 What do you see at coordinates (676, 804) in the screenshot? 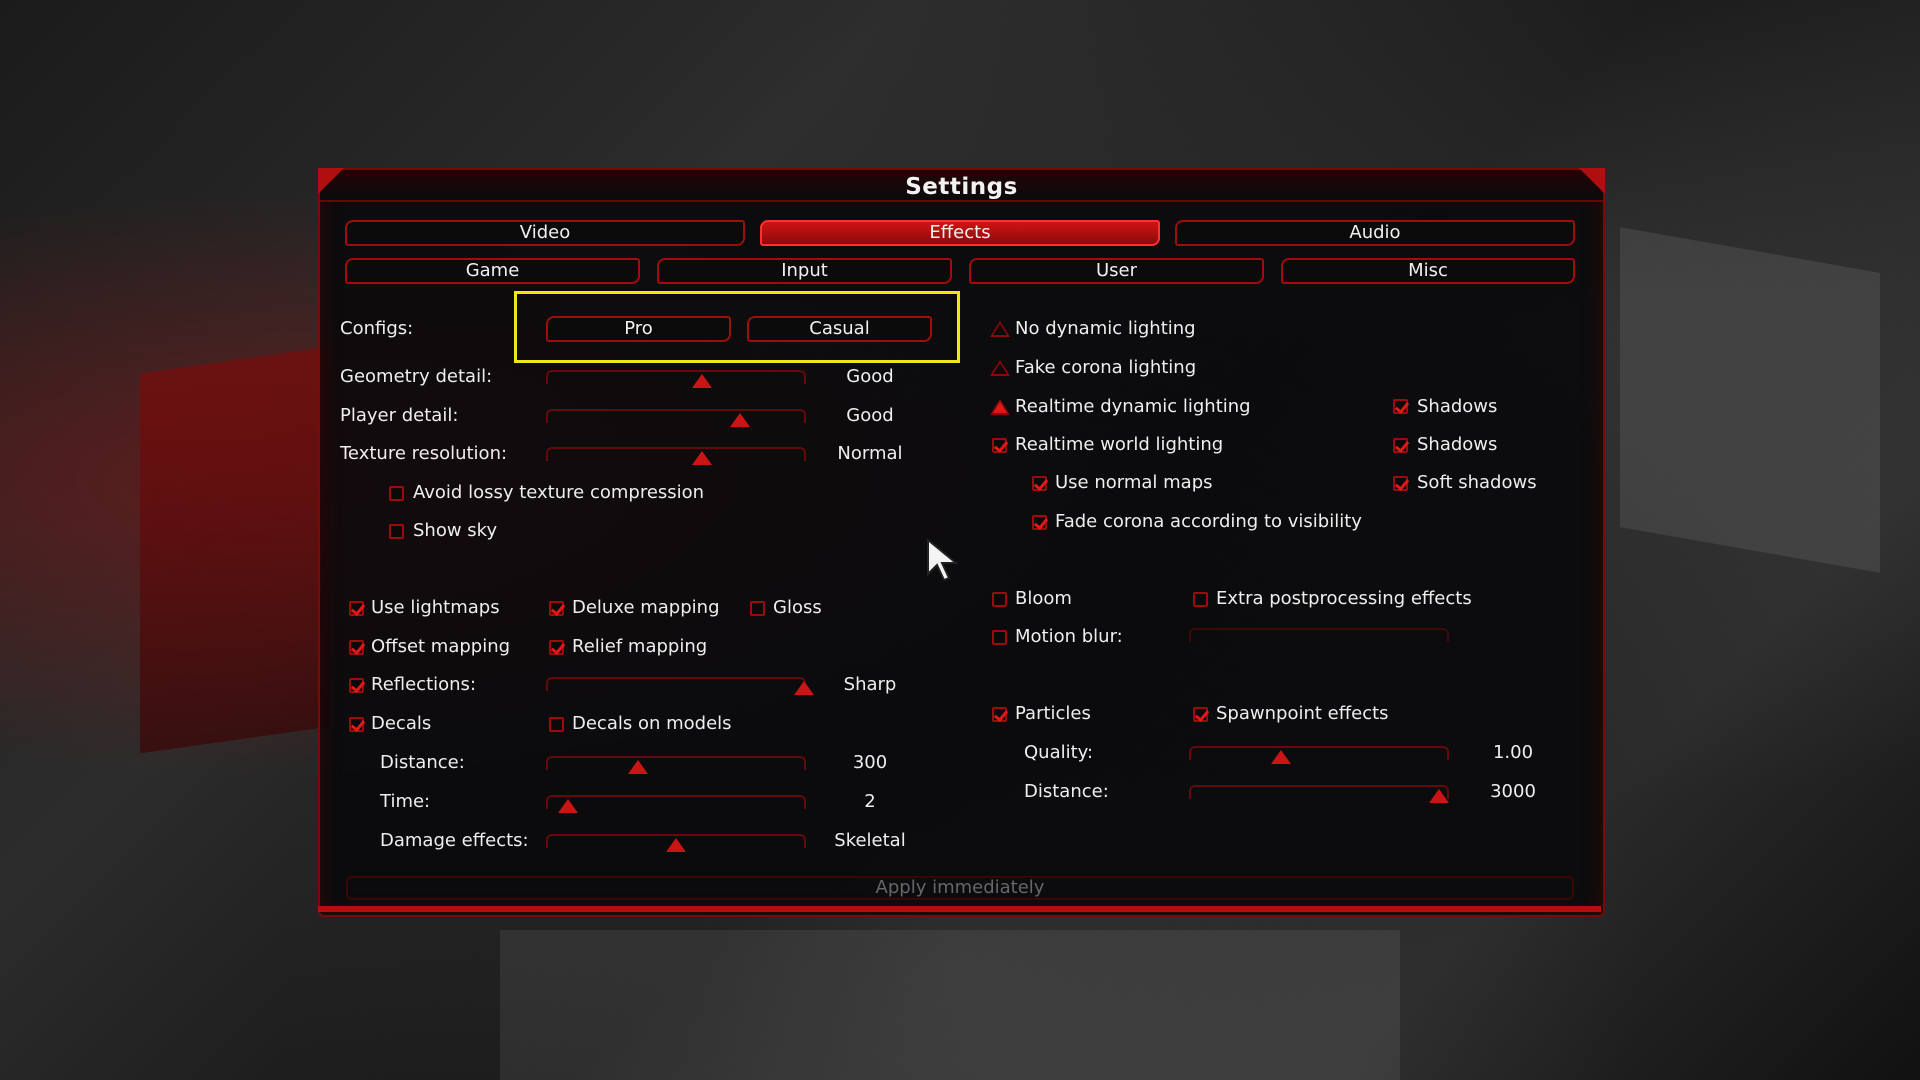
I see `decal-time-slider` at bounding box center [676, 804].